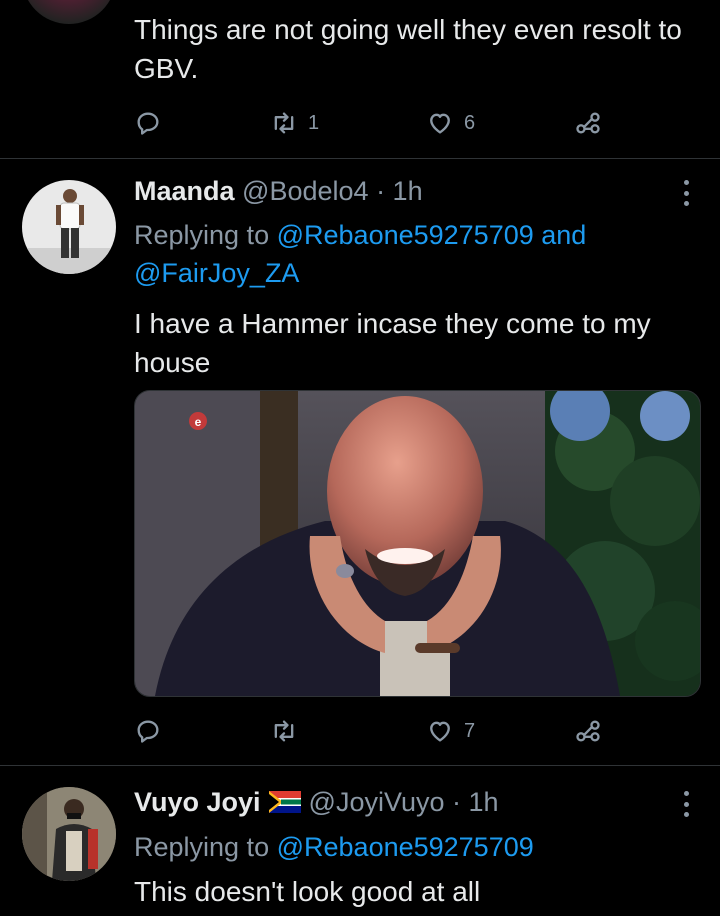  I want to click on like-count: 6, so click(470, 122).